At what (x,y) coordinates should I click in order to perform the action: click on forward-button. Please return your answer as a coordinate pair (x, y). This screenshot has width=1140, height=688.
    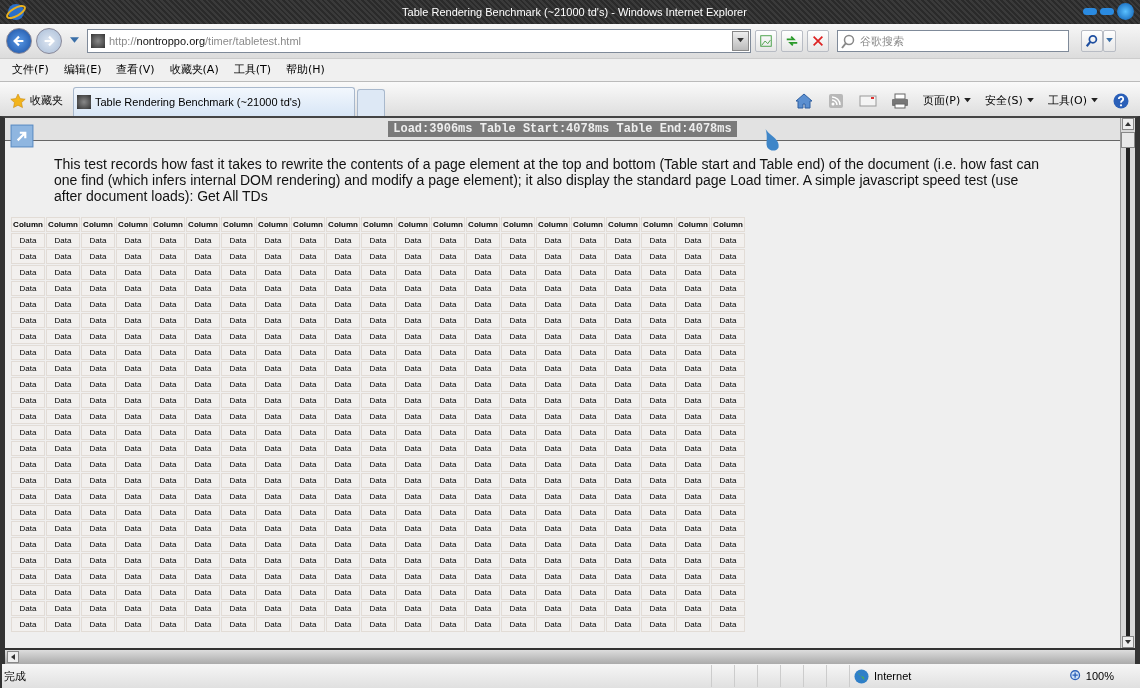
    Looking at the image, I should click on (49, 40).